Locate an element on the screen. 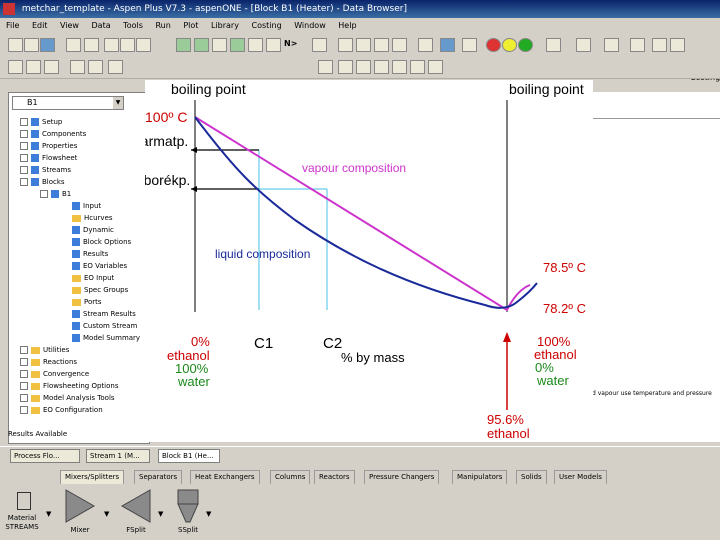 Image resolution: width=720 pixels, height=540 pixels. properties-icon is located at coordinates (219, 45).